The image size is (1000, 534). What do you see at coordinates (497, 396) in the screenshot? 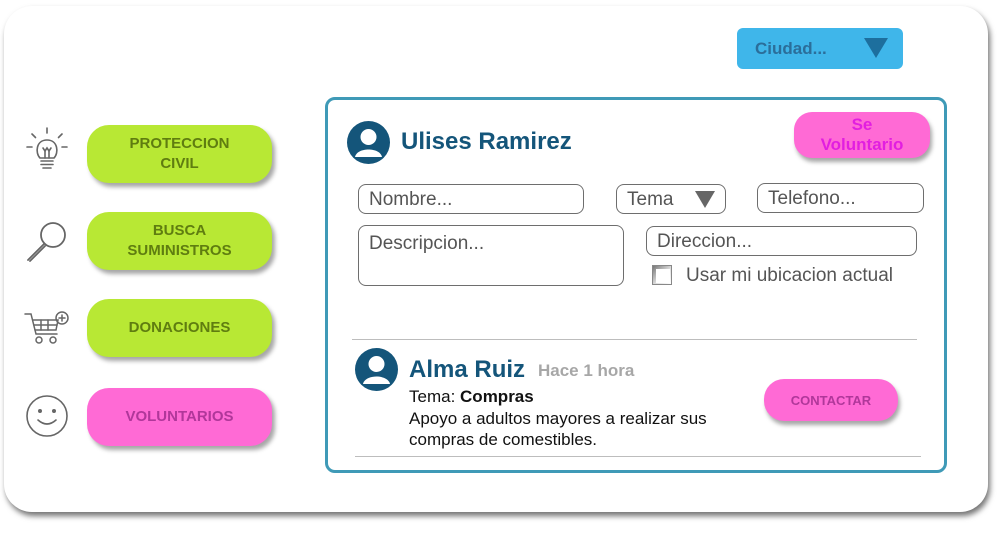
I see `post-topic-value: Compras` at bounding box center [497, 396].